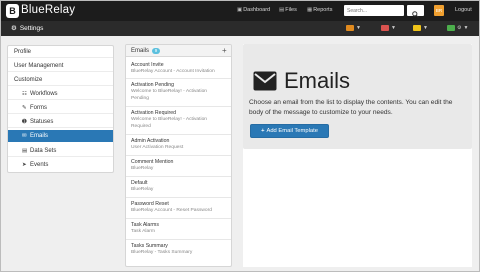  I want to click on notification-group-green: ⚙ ▼, so click(457, 28).